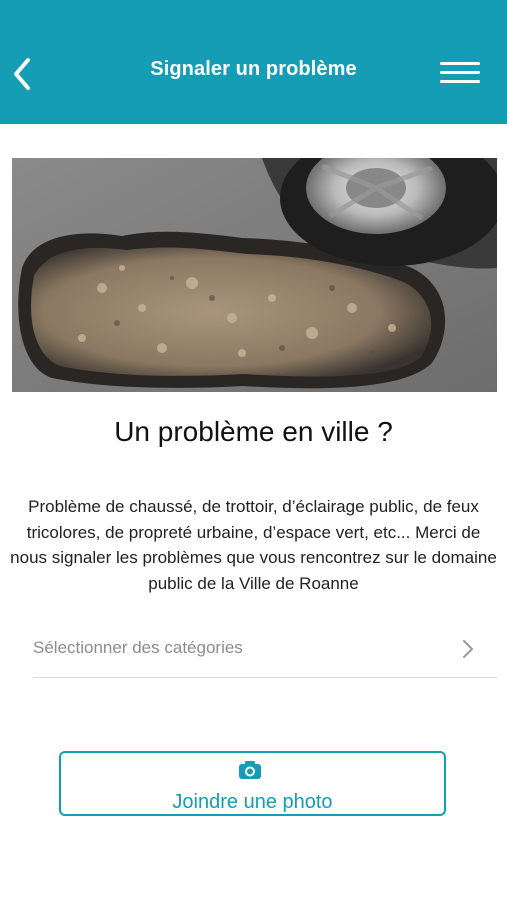 The image size is (507, 900). Describe the element at coordinates (460, 72) in the screenshot. I see `hamburger-menu-icon` at that location.